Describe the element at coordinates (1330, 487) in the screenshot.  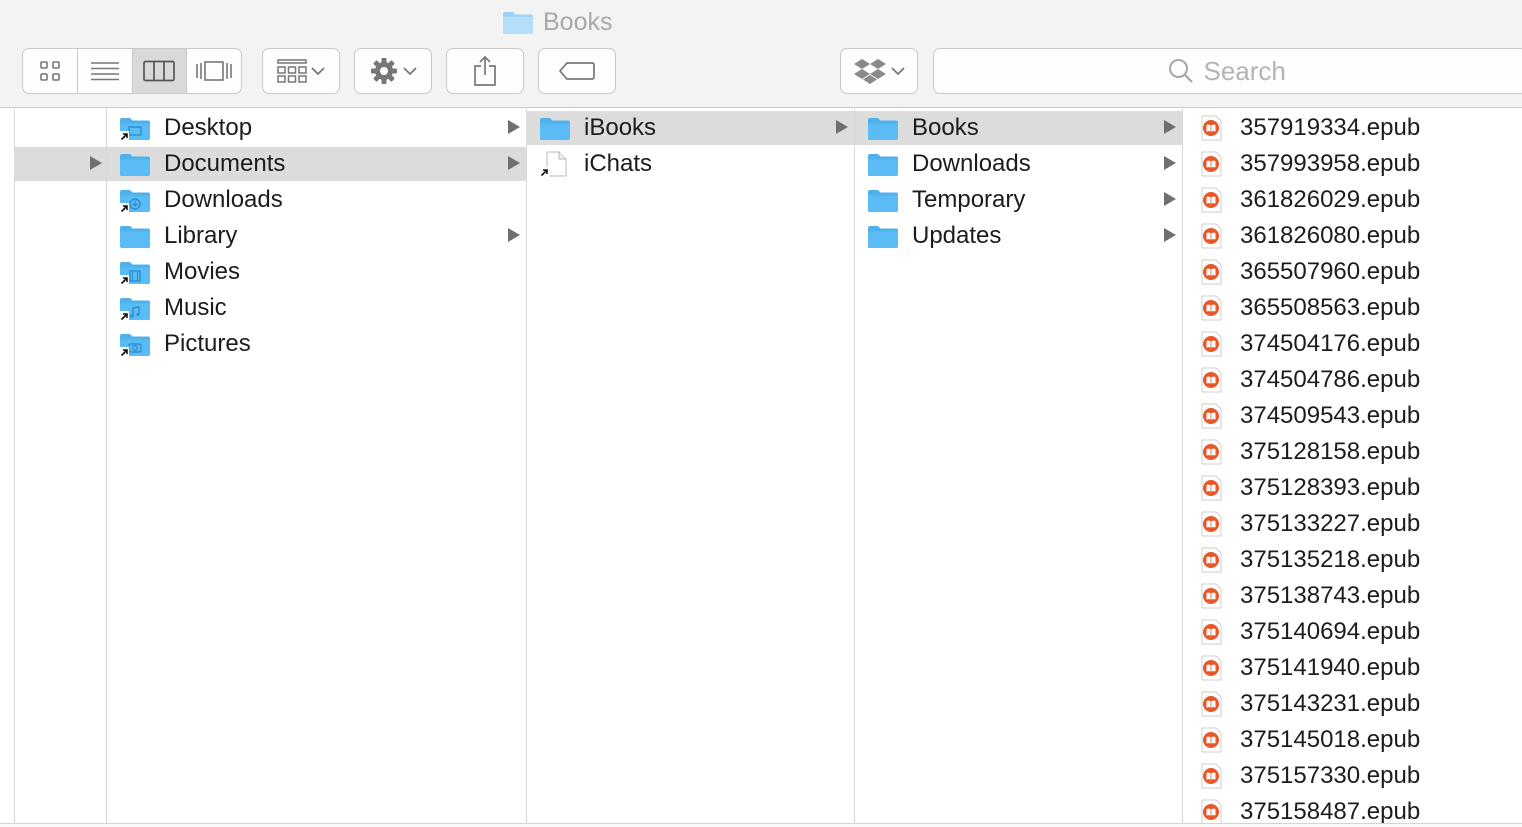
I see `file-name: 375128393.epub` at that location.